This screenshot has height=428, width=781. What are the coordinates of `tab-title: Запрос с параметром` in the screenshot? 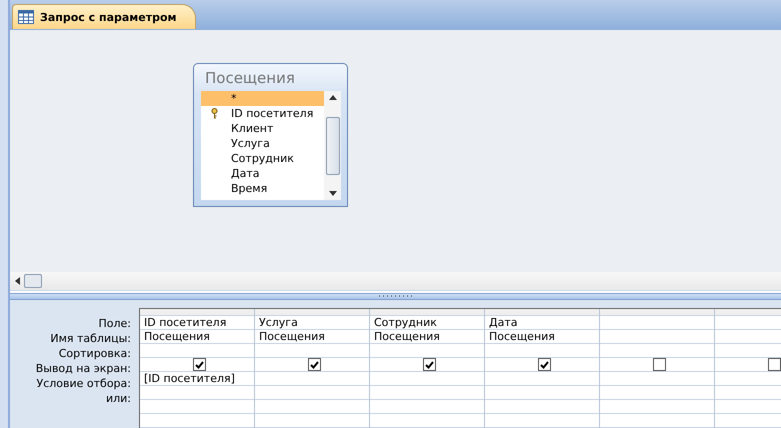 It's located at (108, 17).